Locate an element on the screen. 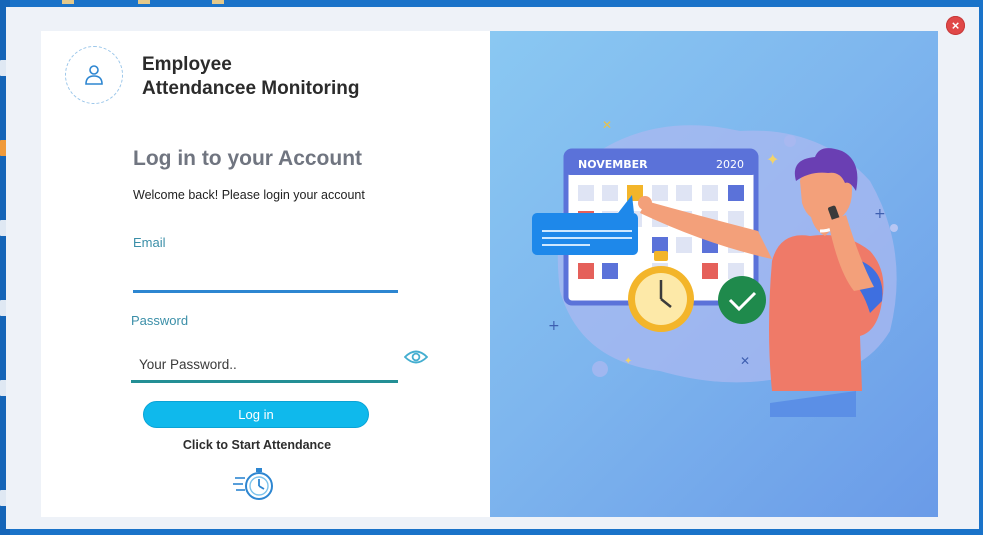  app-logo is located at coordinates (94, 75).